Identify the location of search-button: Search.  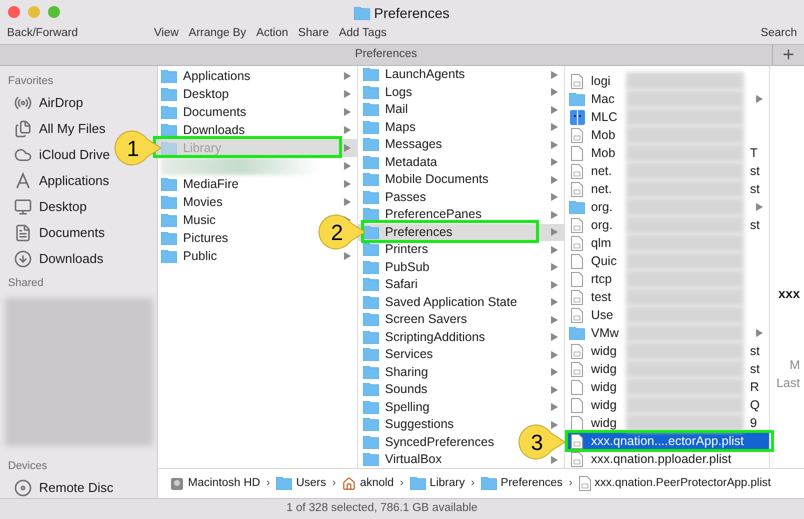
(778, 34).